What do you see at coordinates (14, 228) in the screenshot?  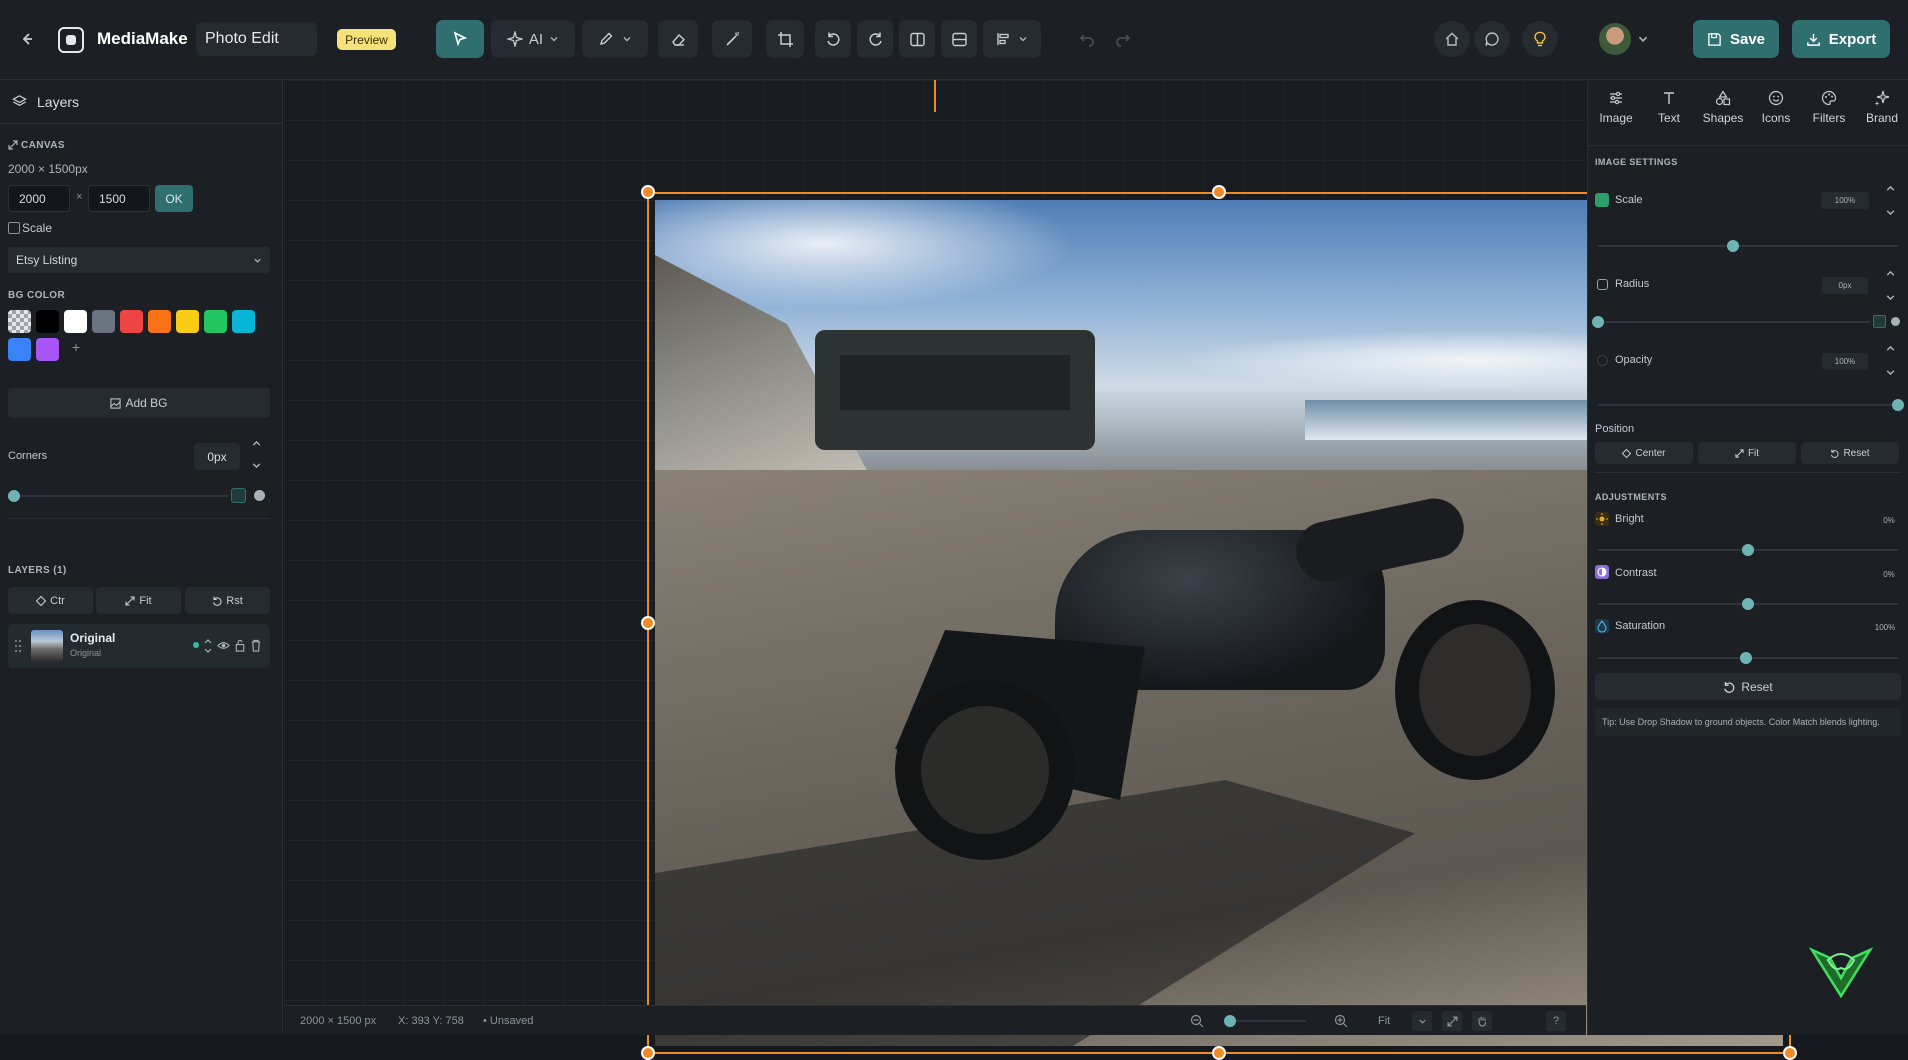 I see `scale-checkbox` at bounding box center [14, 228].